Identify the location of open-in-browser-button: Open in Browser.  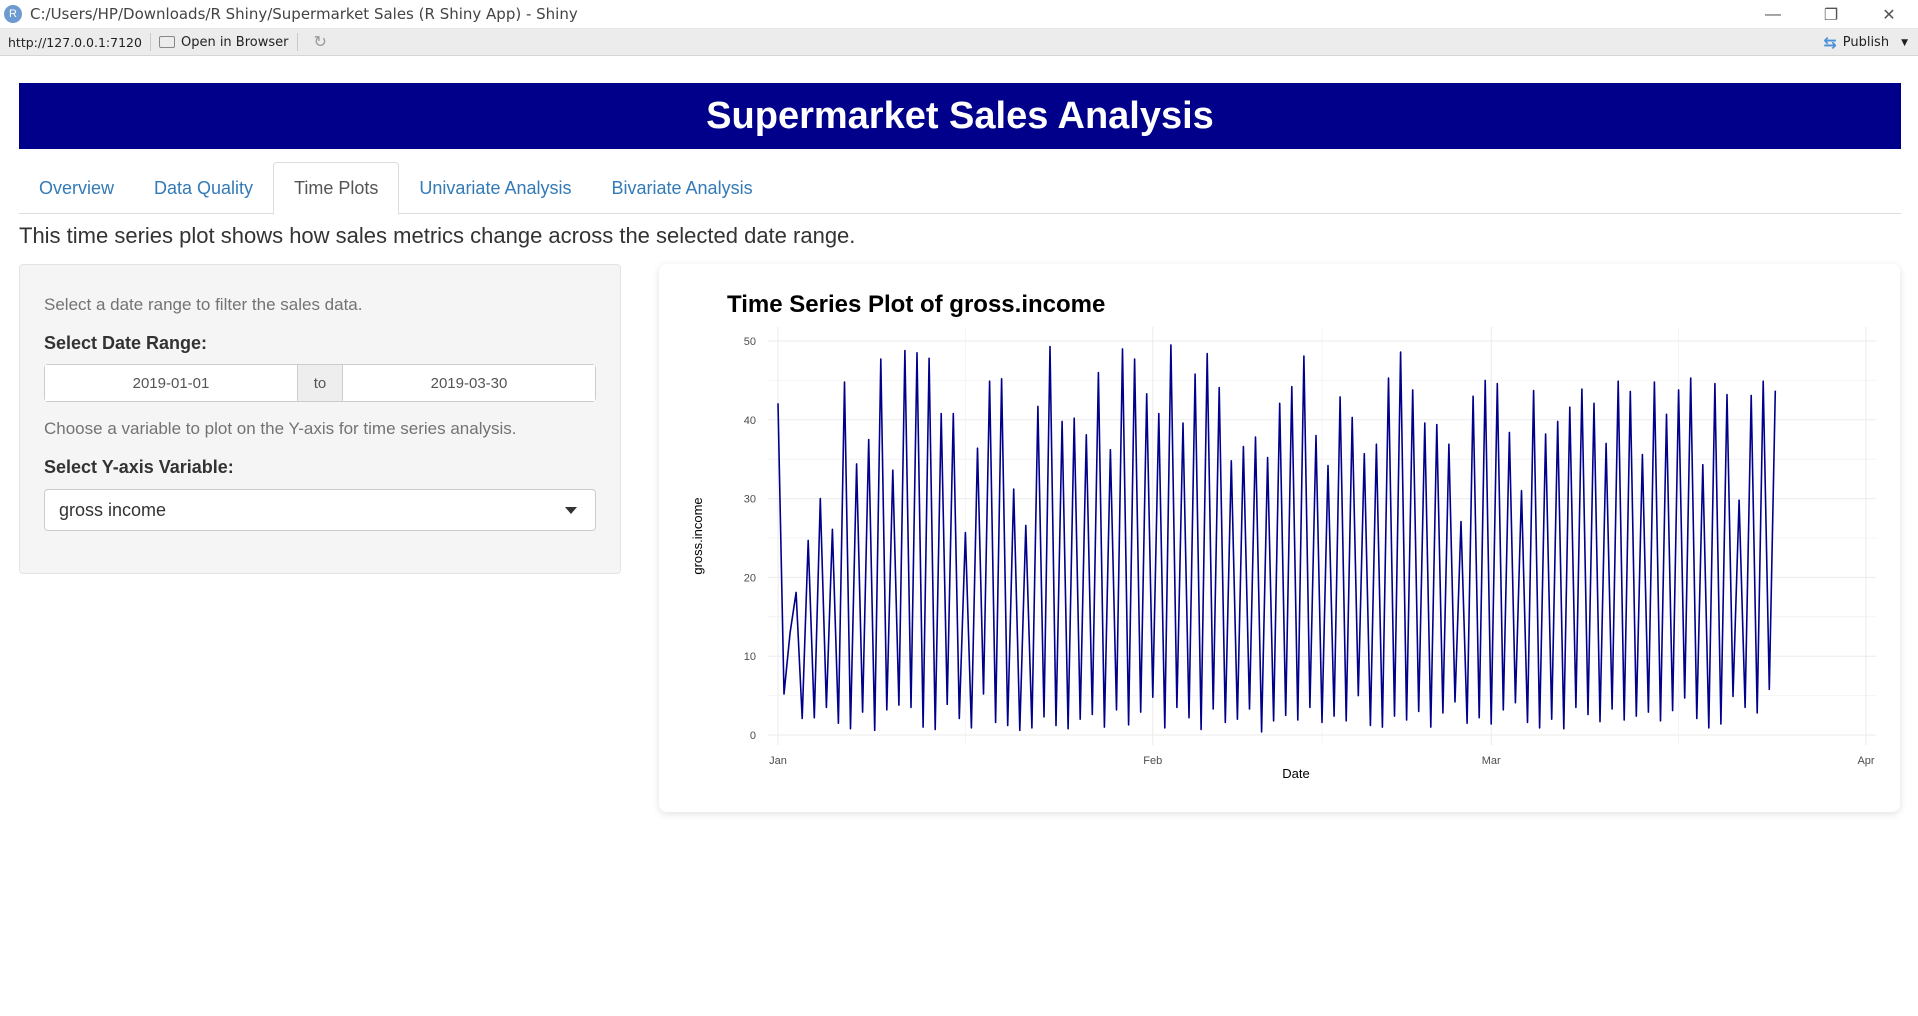
(223, 42).